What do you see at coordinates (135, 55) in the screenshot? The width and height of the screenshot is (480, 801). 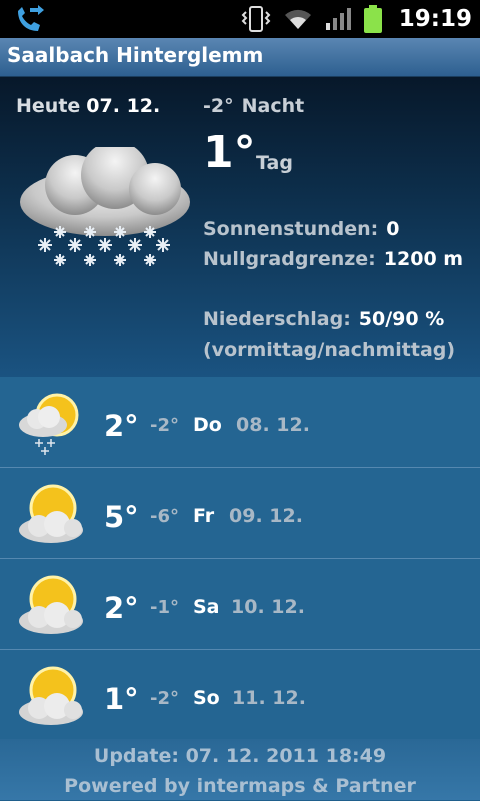 I see `location-title: Saalbach Hinterglemm` at bounding box center [135, 55].